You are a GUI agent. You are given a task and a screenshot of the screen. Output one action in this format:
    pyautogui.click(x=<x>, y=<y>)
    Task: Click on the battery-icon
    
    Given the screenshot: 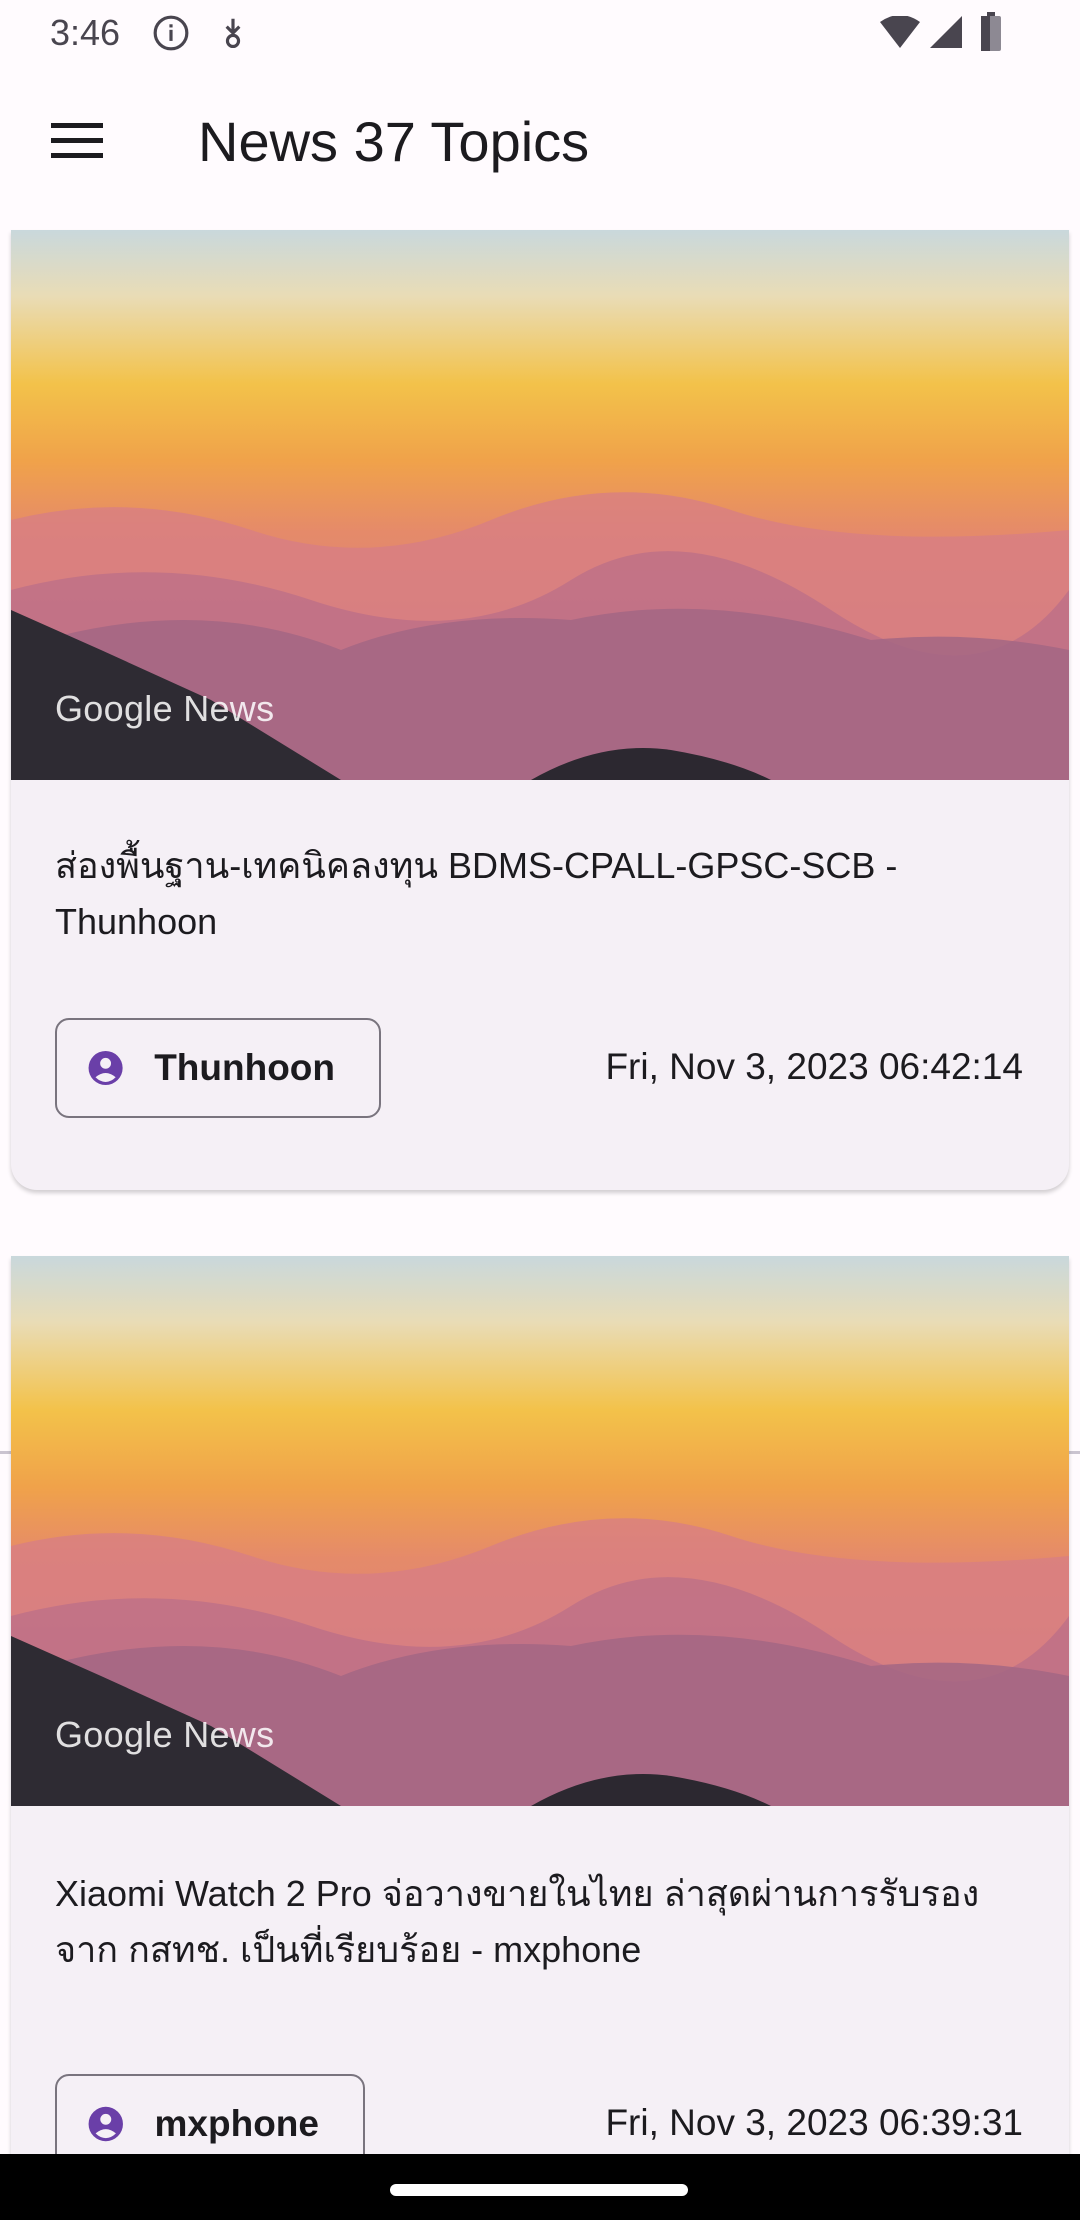 What is the action you would take?
    pyautogui.click(x=991, y=31)
    